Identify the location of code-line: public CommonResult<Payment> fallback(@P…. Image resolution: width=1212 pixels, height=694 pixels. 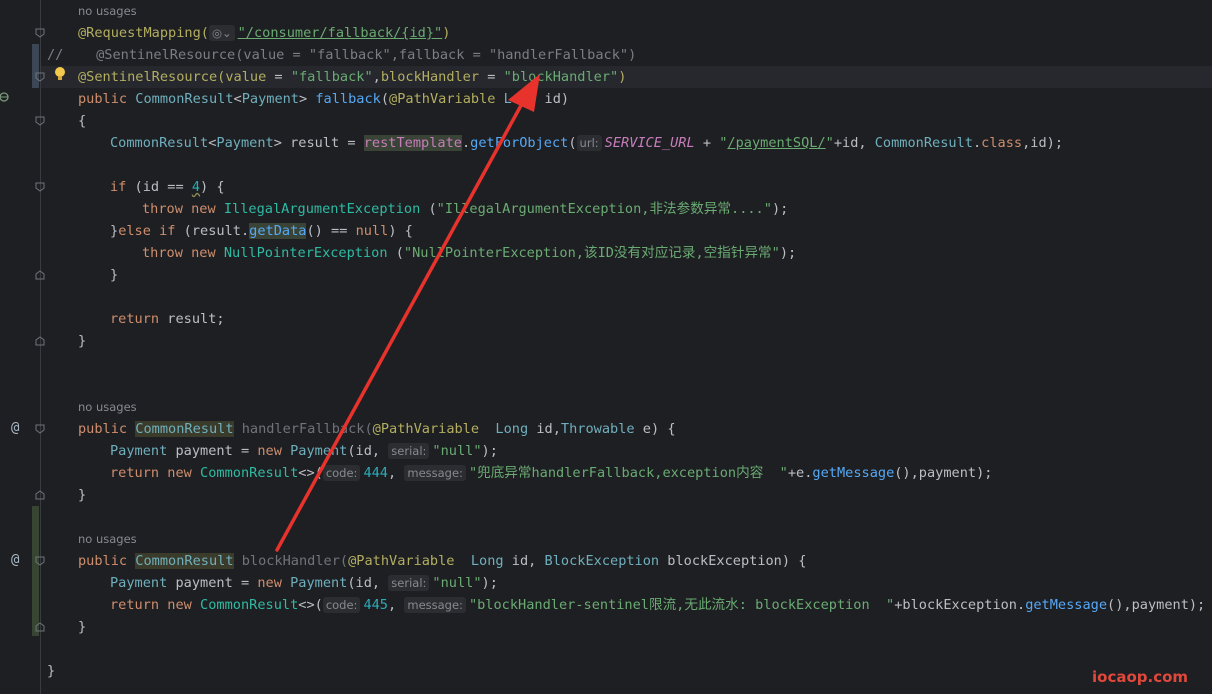
(323, 99).